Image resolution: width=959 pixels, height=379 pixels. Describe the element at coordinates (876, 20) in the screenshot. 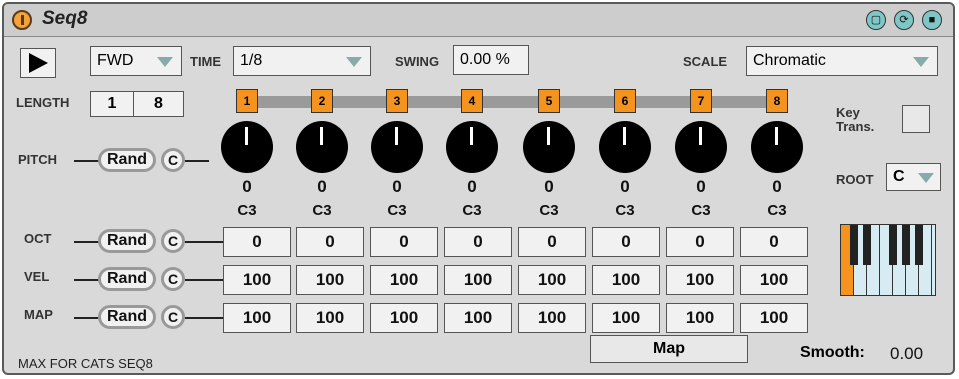

I see `chip-icon: ▢` at that location.